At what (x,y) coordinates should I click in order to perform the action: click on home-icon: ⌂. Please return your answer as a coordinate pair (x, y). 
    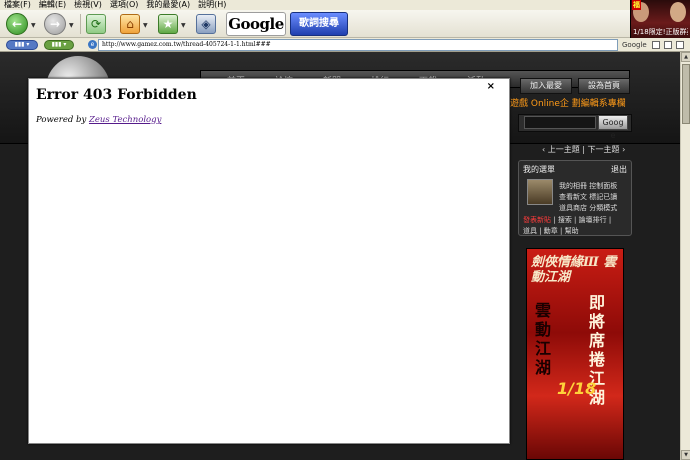
    Looking at the image, I should click on (130, 24).